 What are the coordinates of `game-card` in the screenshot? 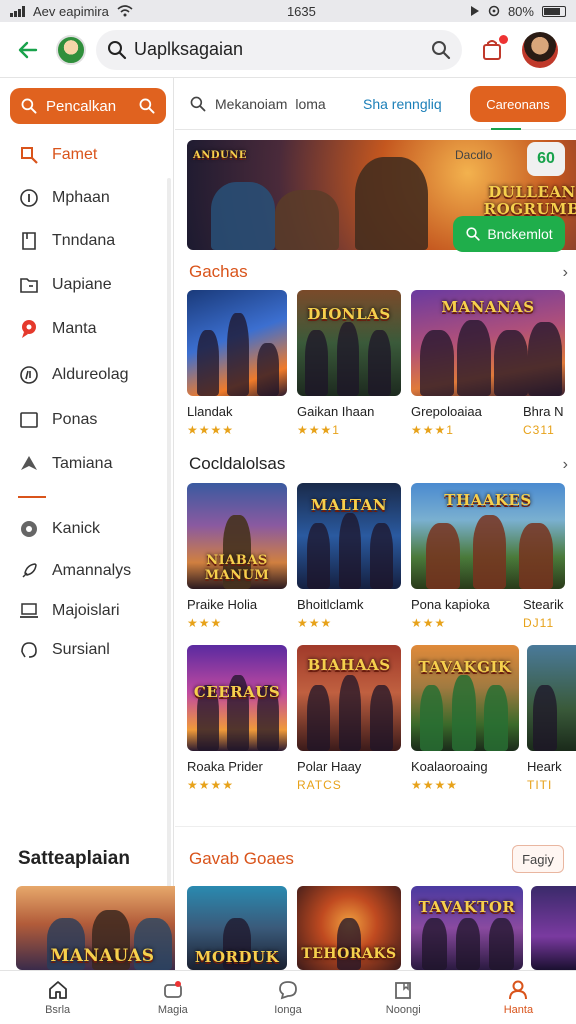 It's located at (553, 928).